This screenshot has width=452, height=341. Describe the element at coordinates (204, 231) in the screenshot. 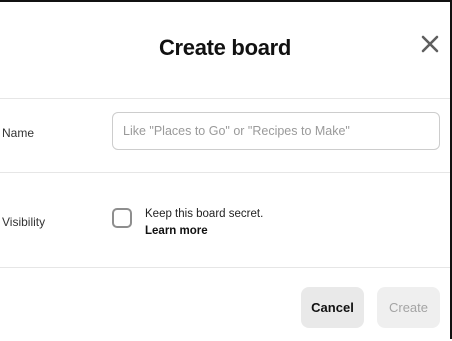

I see `learn-more-link: Learn more` at that location.